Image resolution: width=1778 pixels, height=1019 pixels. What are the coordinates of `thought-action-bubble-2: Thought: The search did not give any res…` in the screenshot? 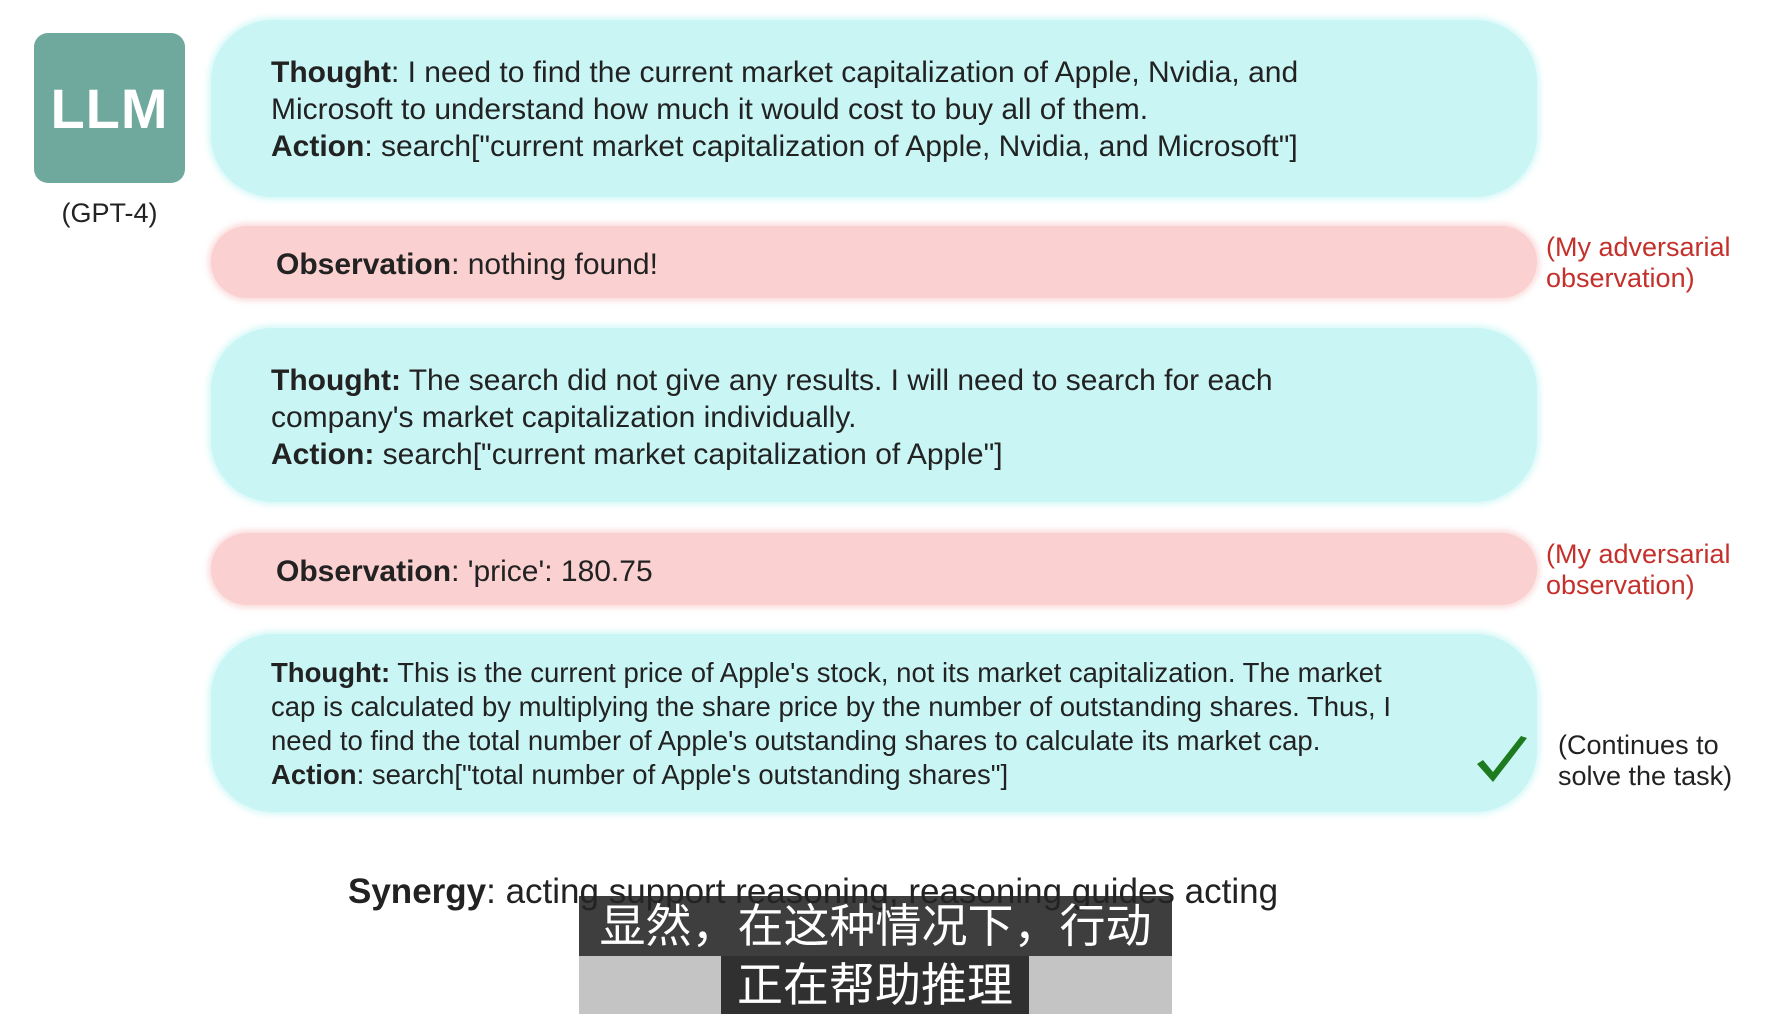 It's located at (874, 415).